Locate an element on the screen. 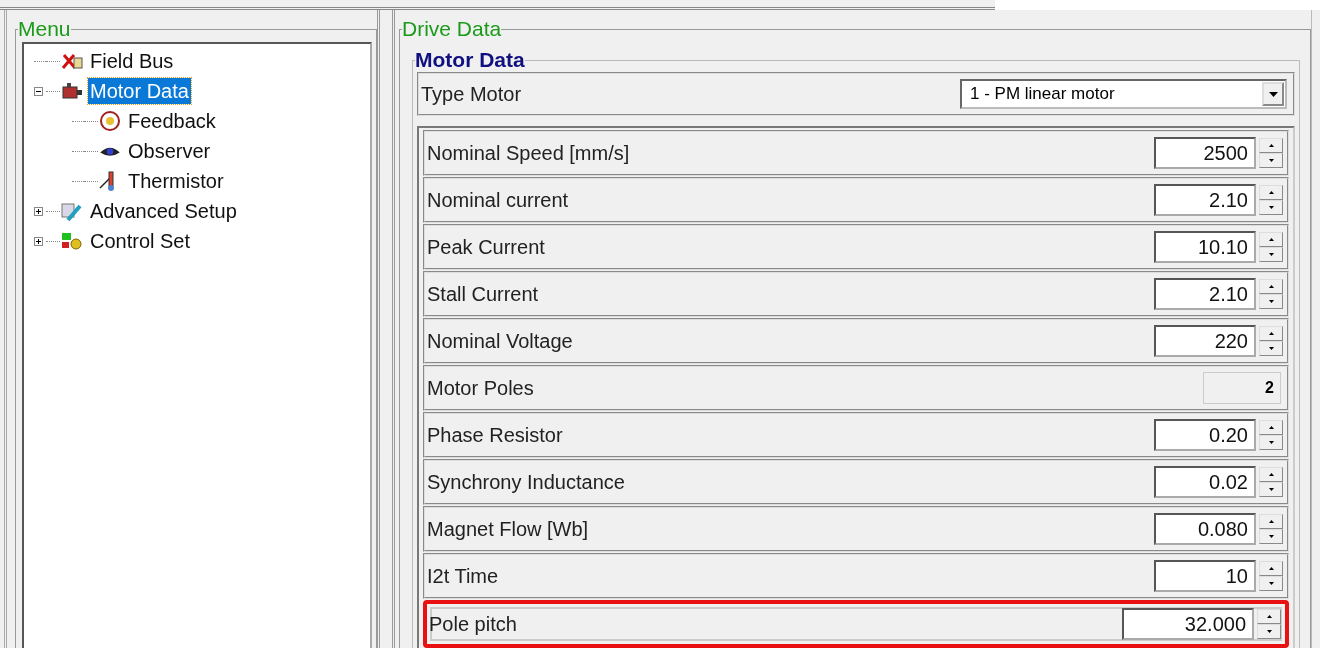 This screenshot has height=648, width=1320. field-label: Synchrony Inductance is located at coordinates (526, 482).